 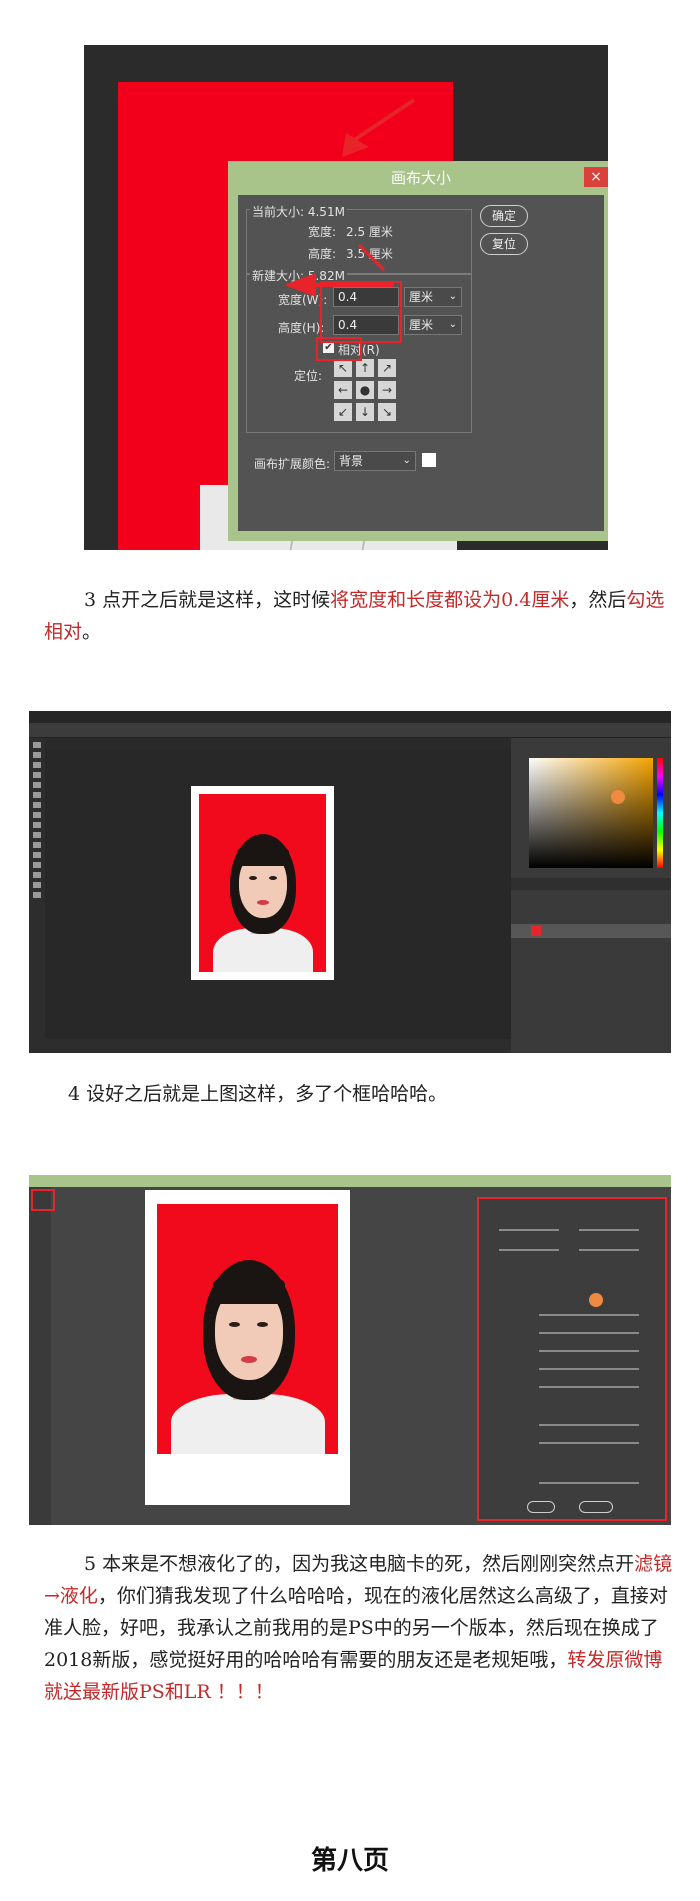 I want to click on right-panels, so click(x=591, y=895).